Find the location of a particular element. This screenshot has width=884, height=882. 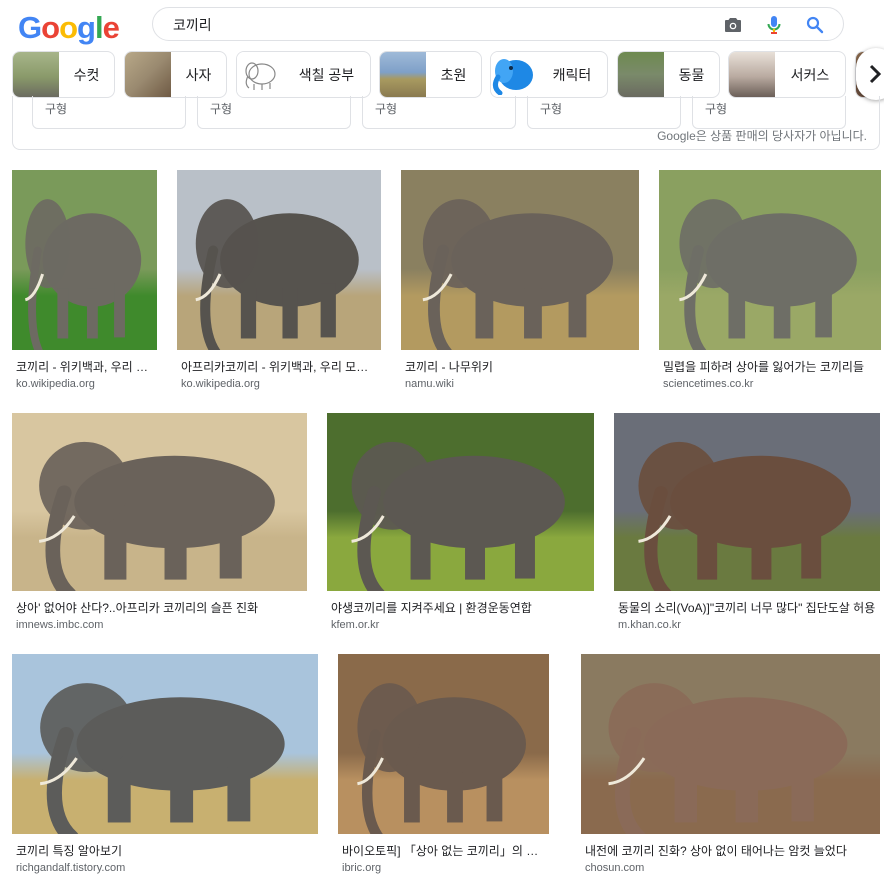

image-result-card: 코끼리 - 나무위키 namu.wiki is located at coordinates (520, 284).